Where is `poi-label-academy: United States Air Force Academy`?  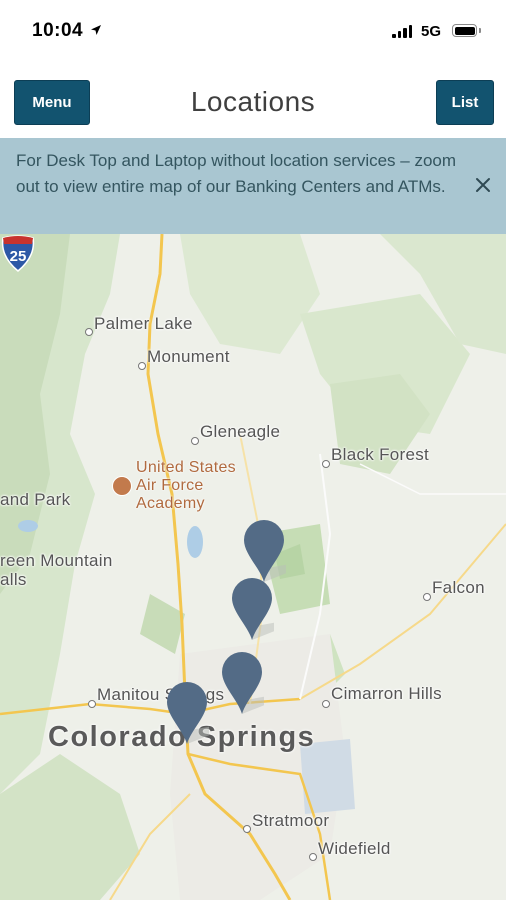
poi-label-academy: United States Air Force Academy is located at coordinates (201, 486).